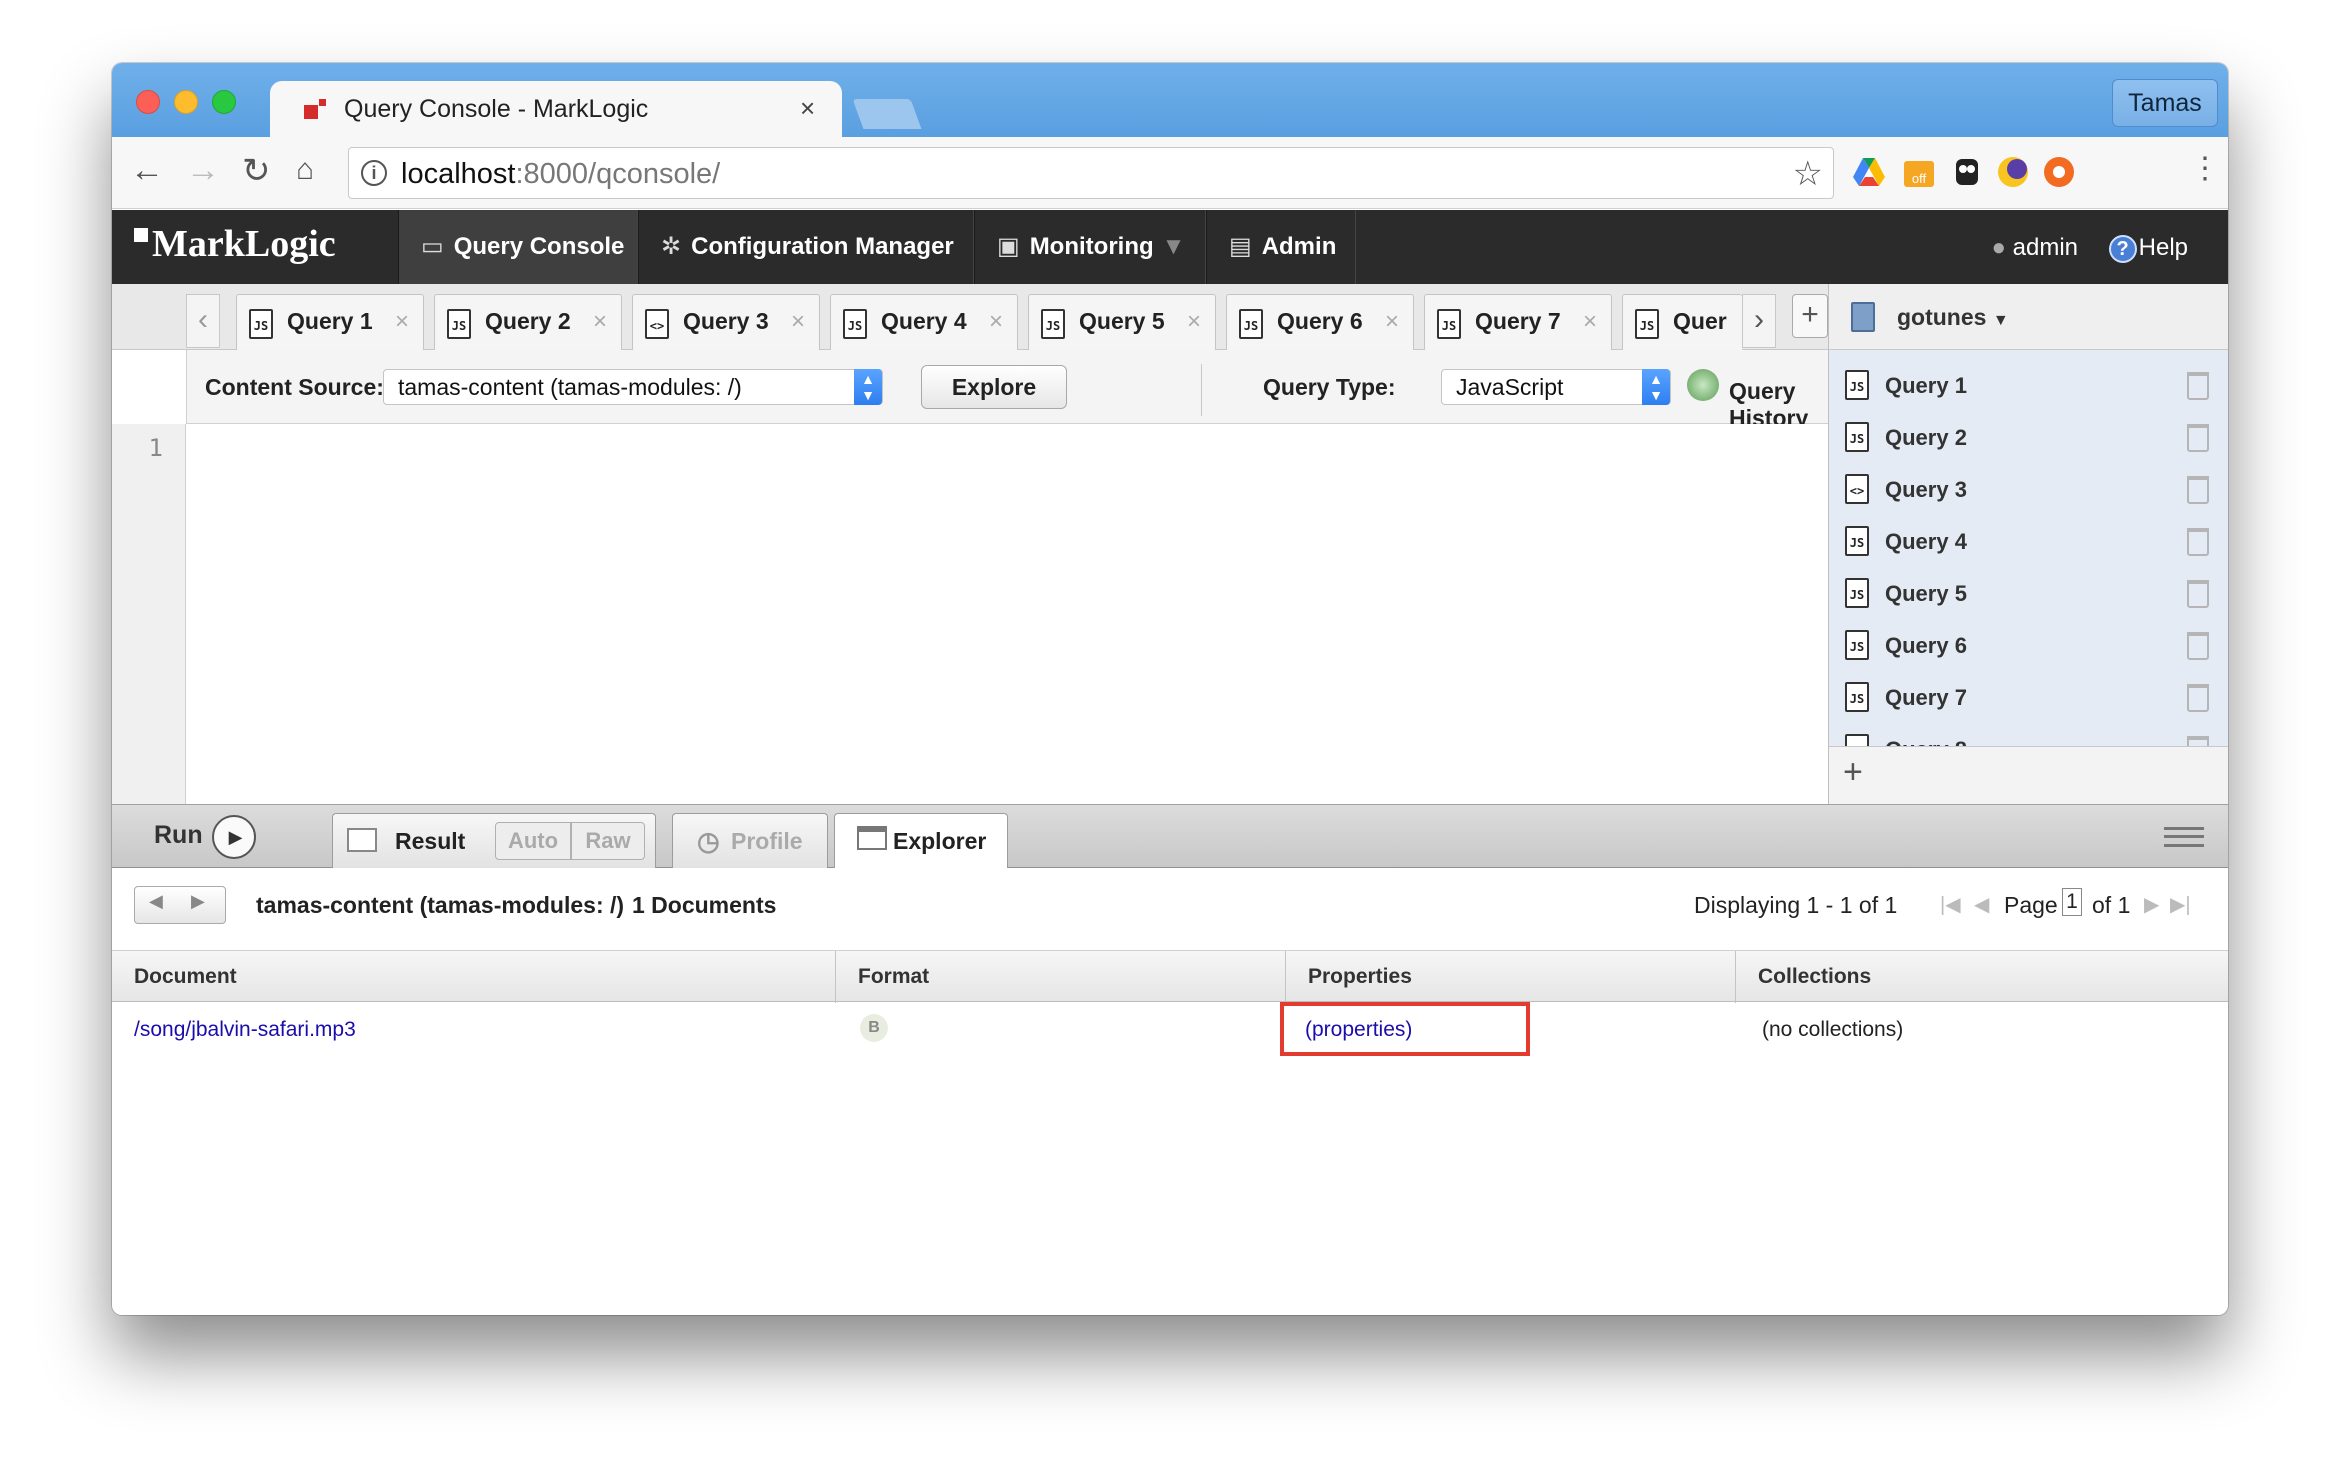  Describe the element at coordinates (330, 322) in the screenshot. I see `query-tab-1: JS Query 1 ×` at that location.